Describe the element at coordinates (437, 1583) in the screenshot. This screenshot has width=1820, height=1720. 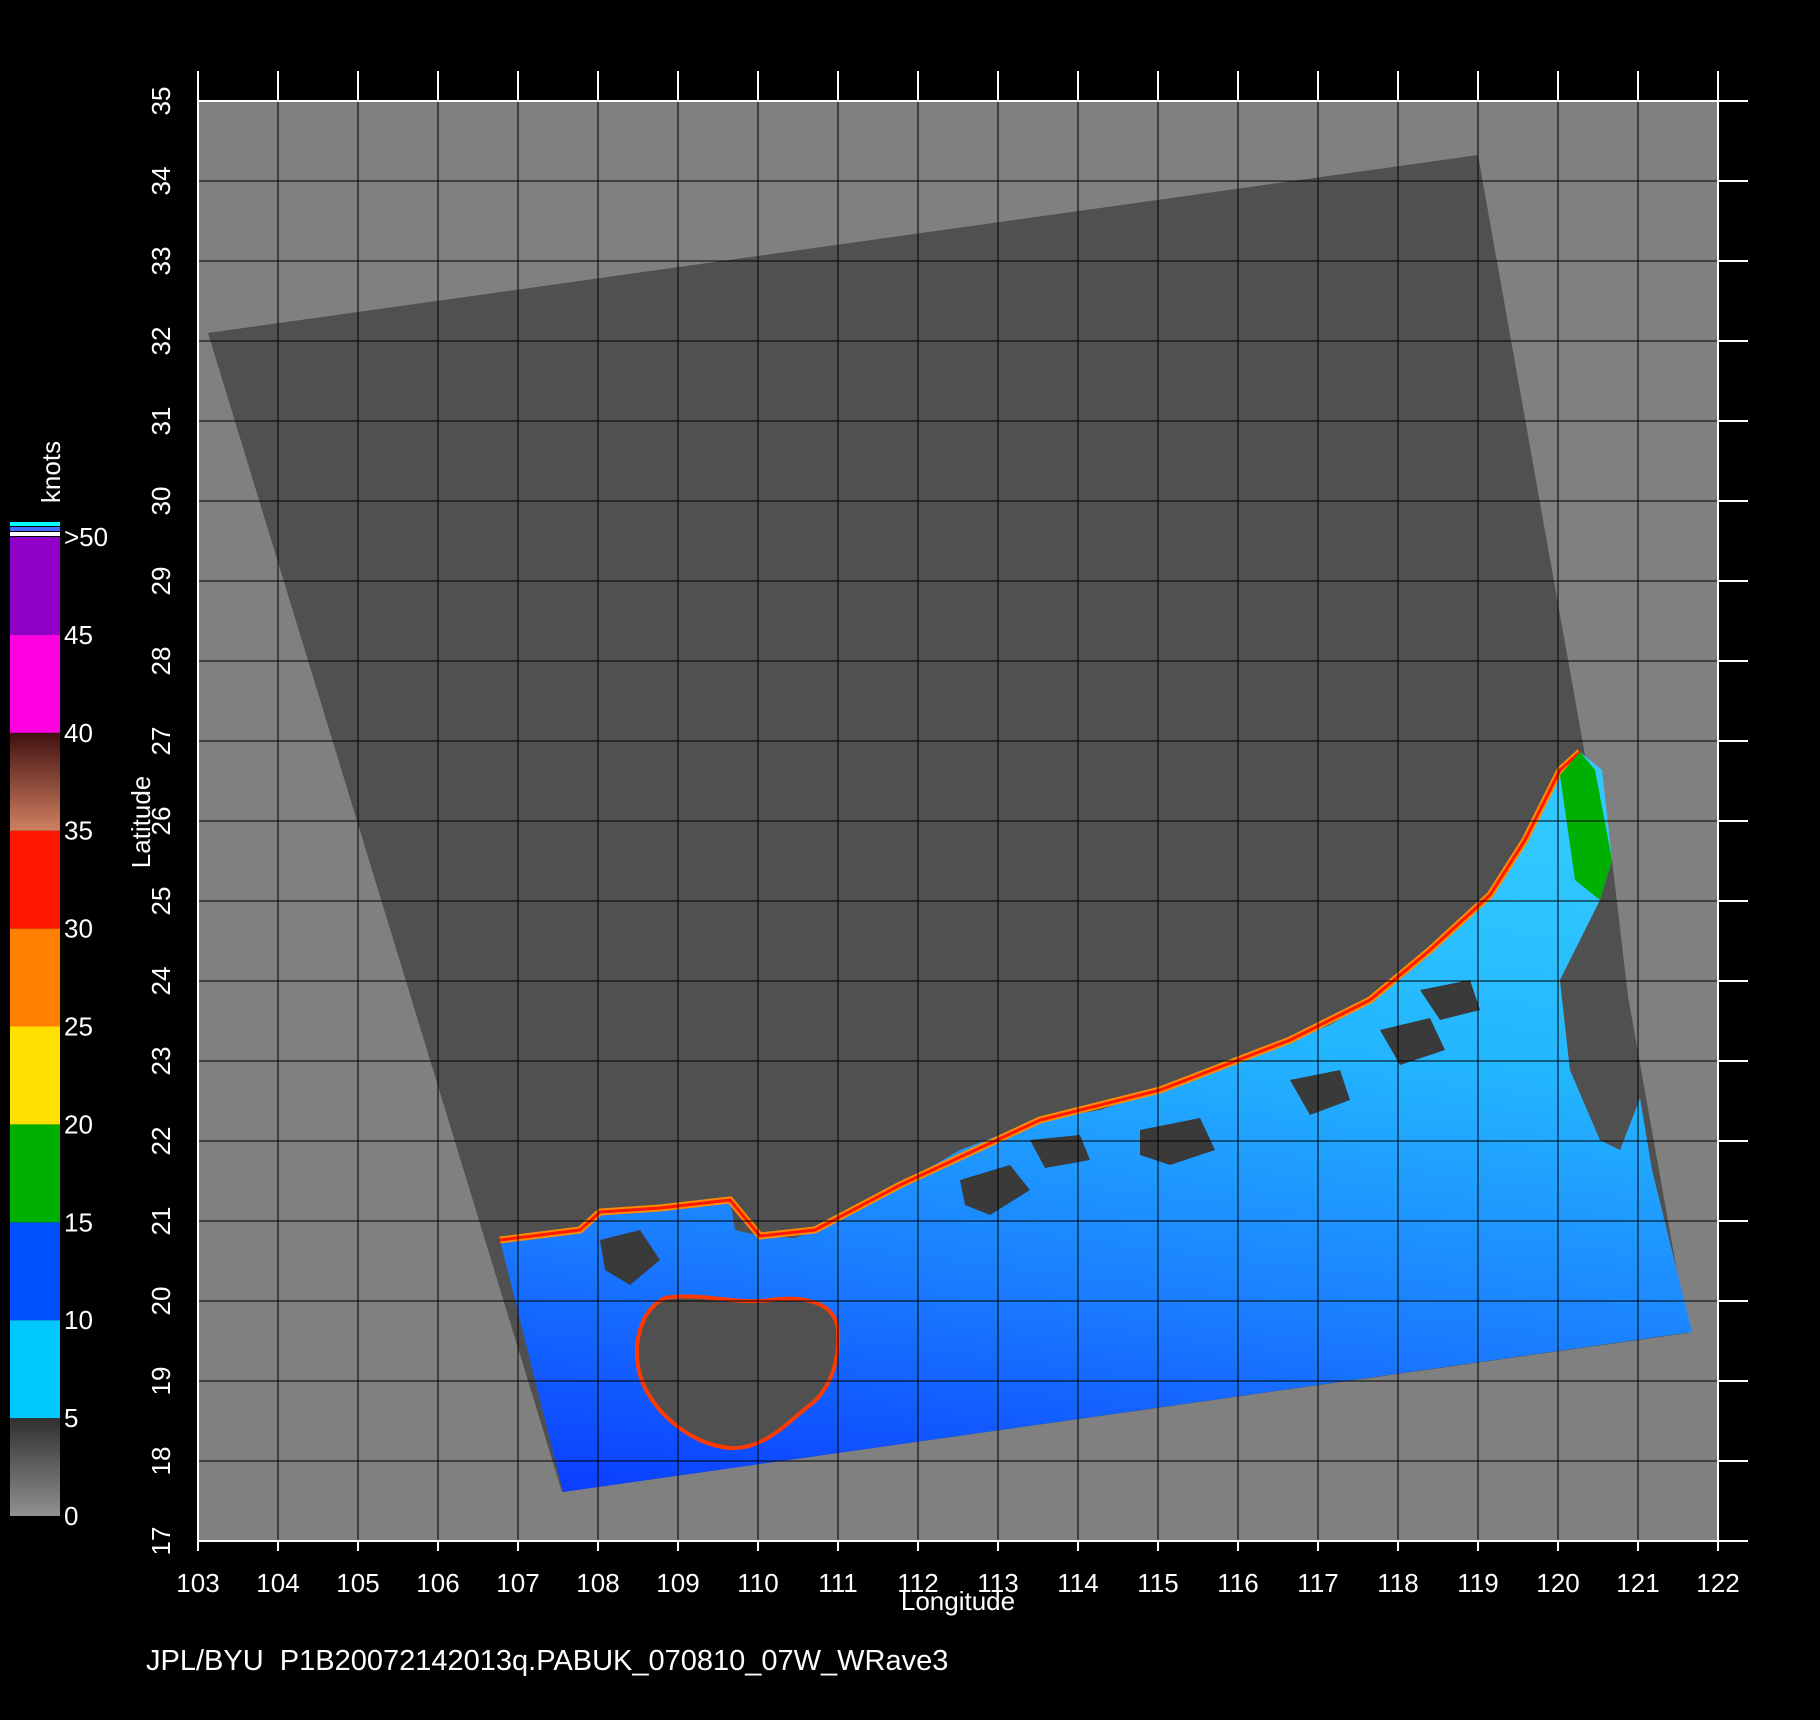
I see `lon-tick-label: 106` at that location.